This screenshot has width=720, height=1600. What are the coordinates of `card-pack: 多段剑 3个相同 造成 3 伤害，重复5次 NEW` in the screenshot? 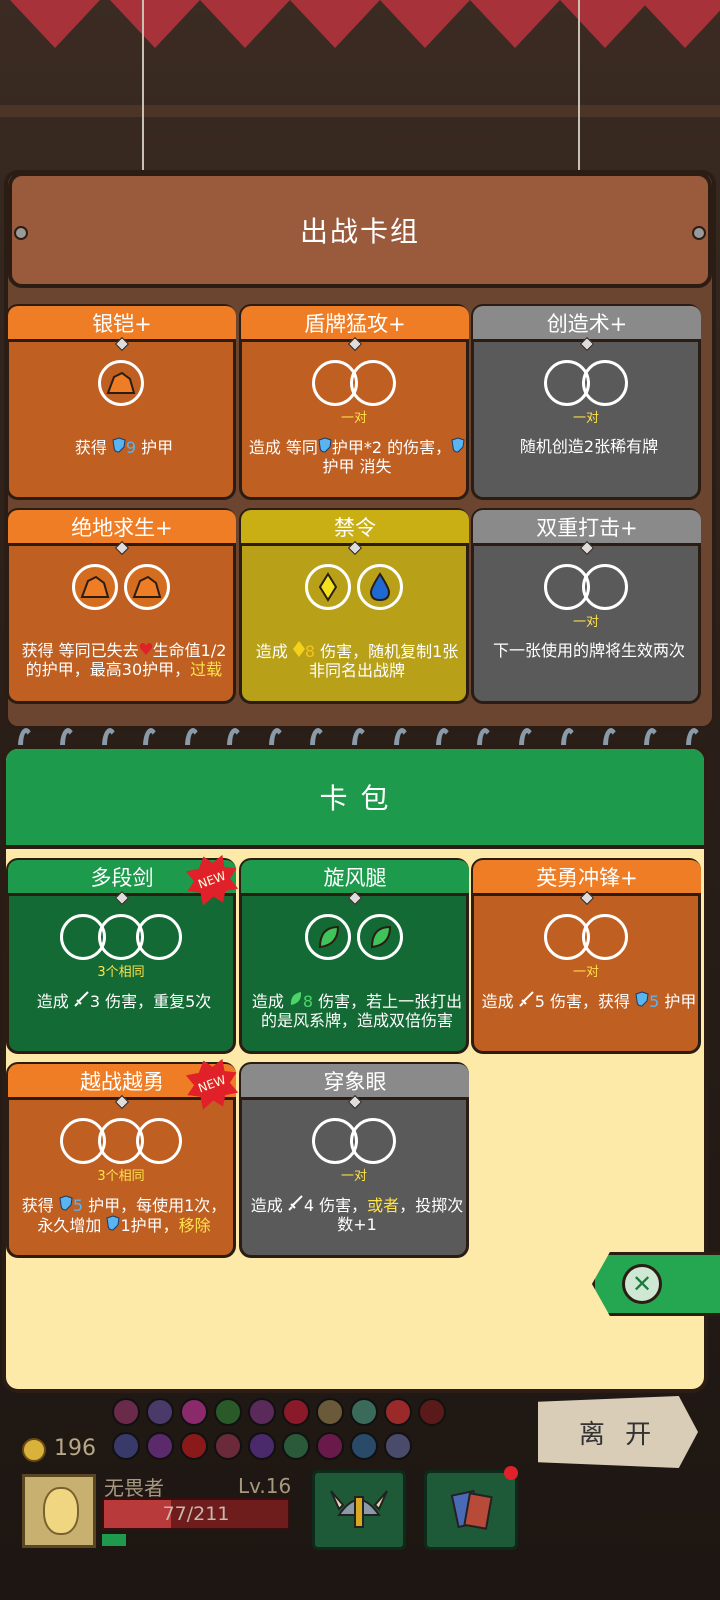 It's located at (121, 956).